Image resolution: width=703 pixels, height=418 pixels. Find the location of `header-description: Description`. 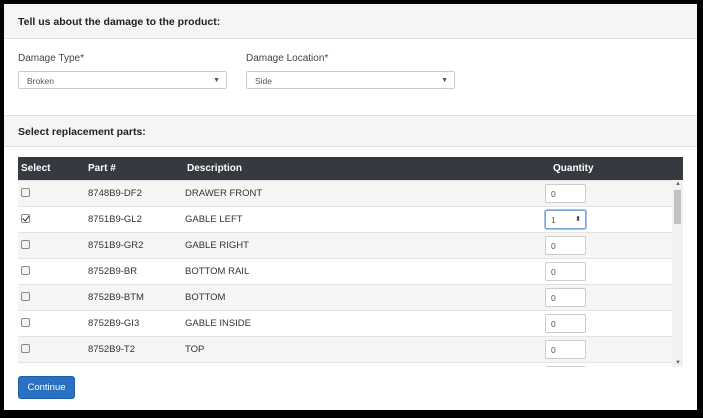

header-description: Description is located at coordinates (215, 168).